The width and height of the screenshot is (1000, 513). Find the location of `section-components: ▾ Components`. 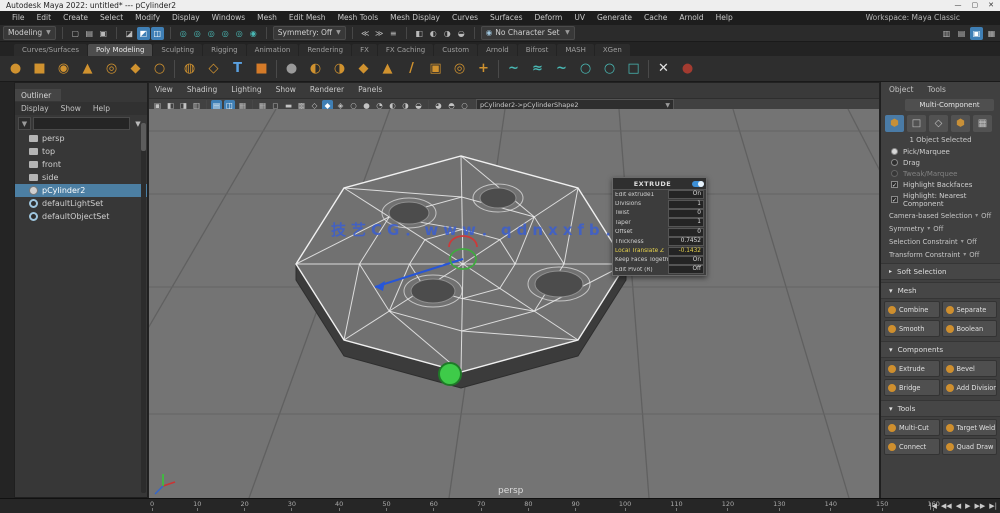

section-components: ▾ Components is located at coordinates (940, 349).